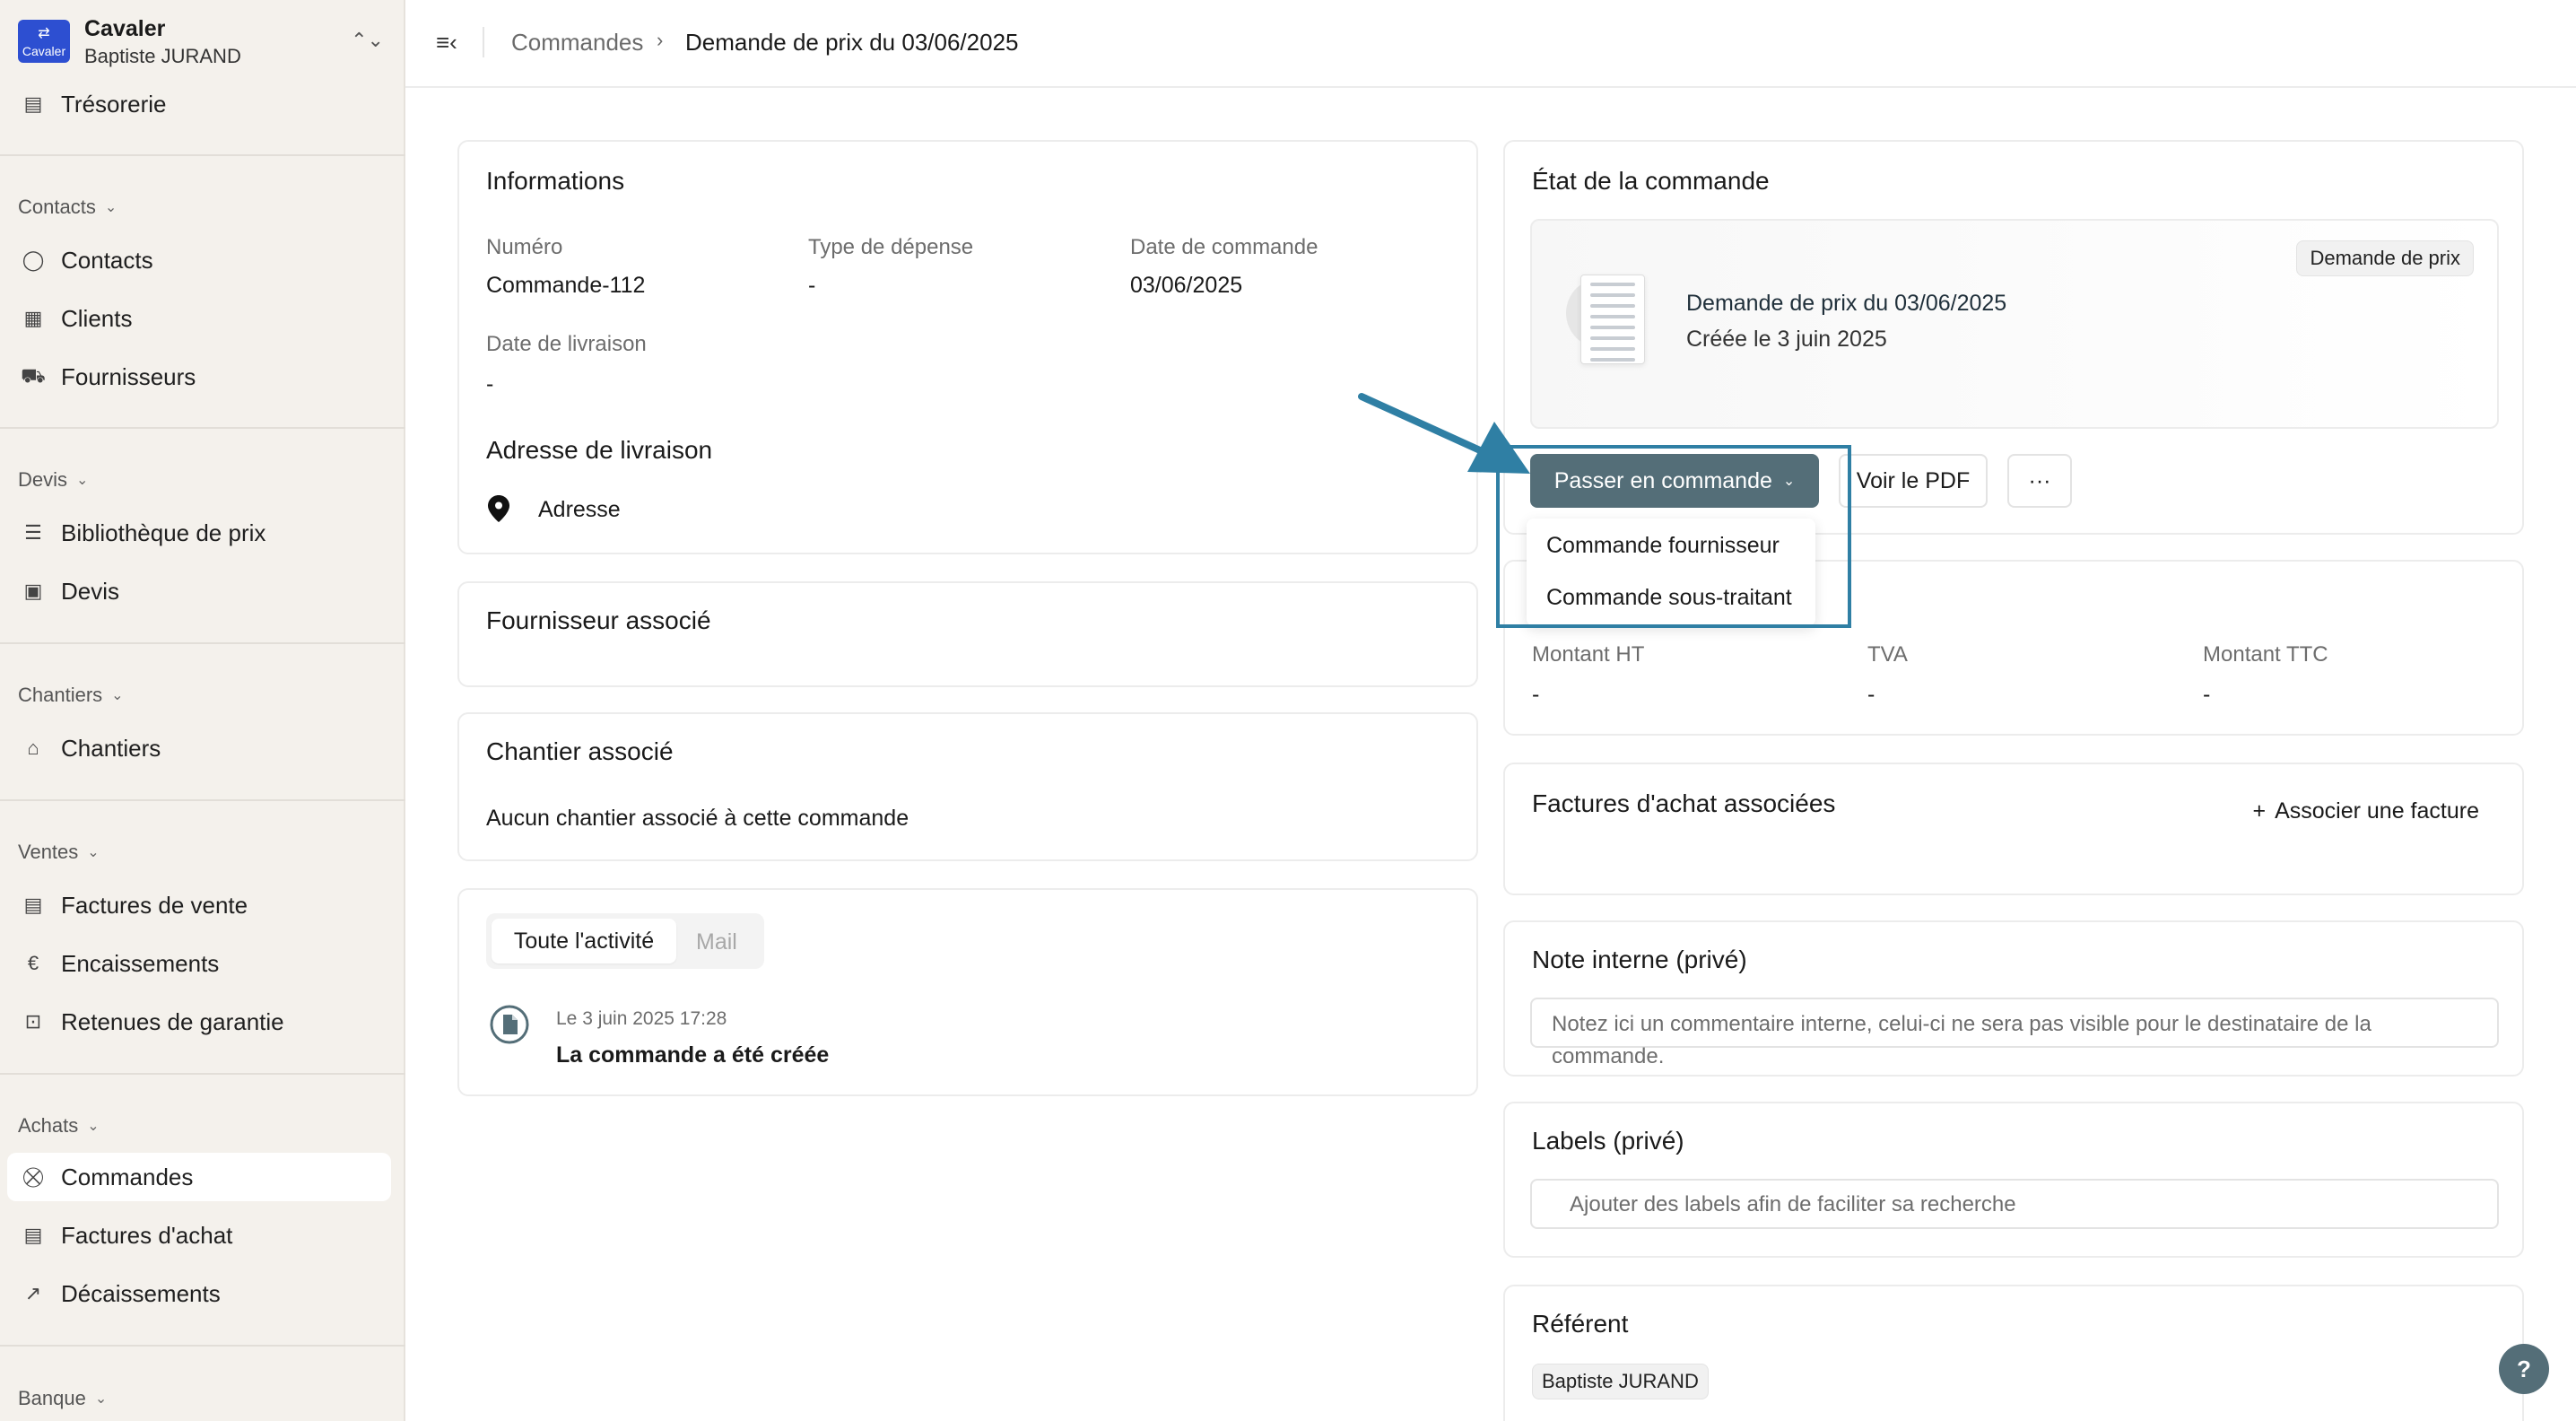 The height and width of the screenshot is (1421, 2576). I want to click on document-subtitle: Créée le 3 juin 2025, so click(1786, 339).